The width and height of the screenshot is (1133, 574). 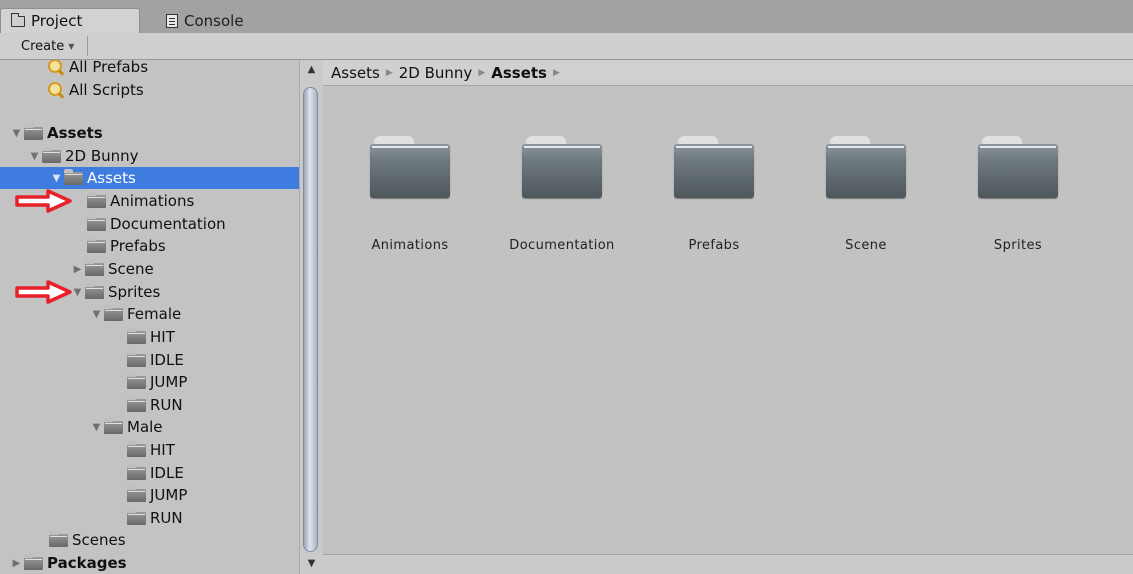 I want to click on tree-item-scene: ▶ Scene, so click(x=149, y=269).